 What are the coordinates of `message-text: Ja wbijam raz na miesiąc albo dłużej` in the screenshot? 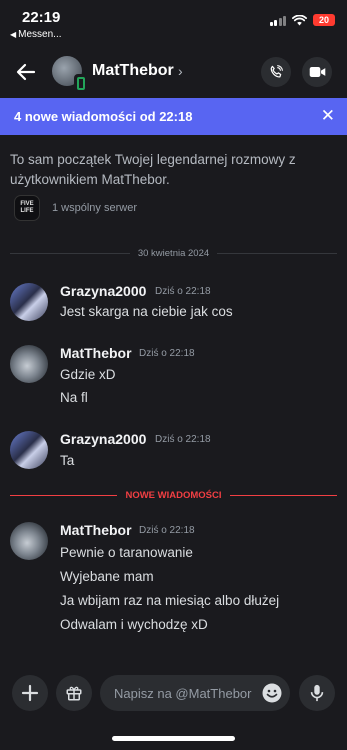 It's located at (169, 600).